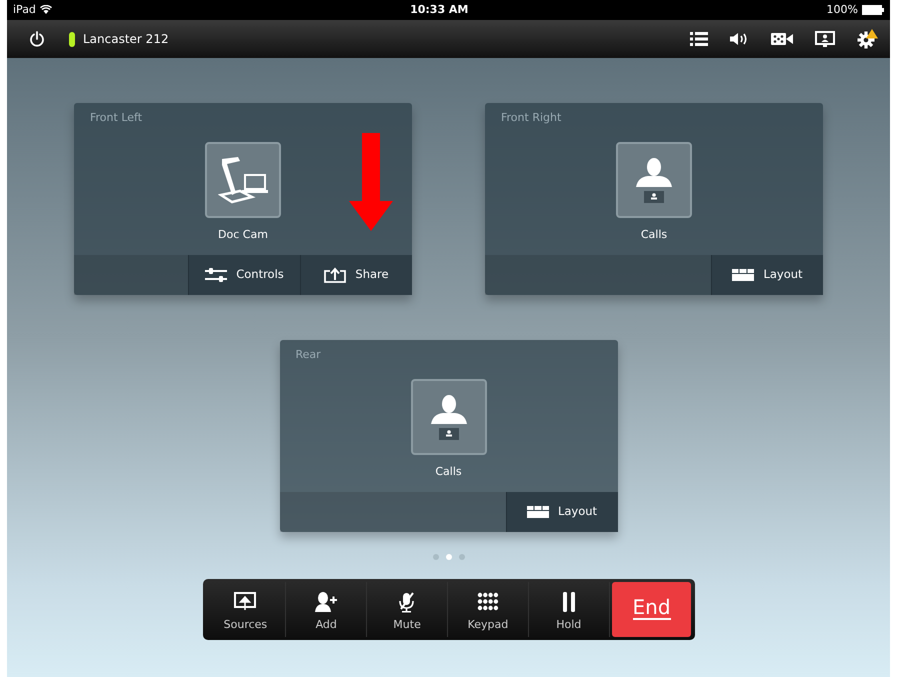 Image resolution: width=897 pixels, height=677 pixels. What do you see at coordinates (243, 234) in the screenshot?
I see `source-label: Doc Cam` at bounding box center [243, 234].